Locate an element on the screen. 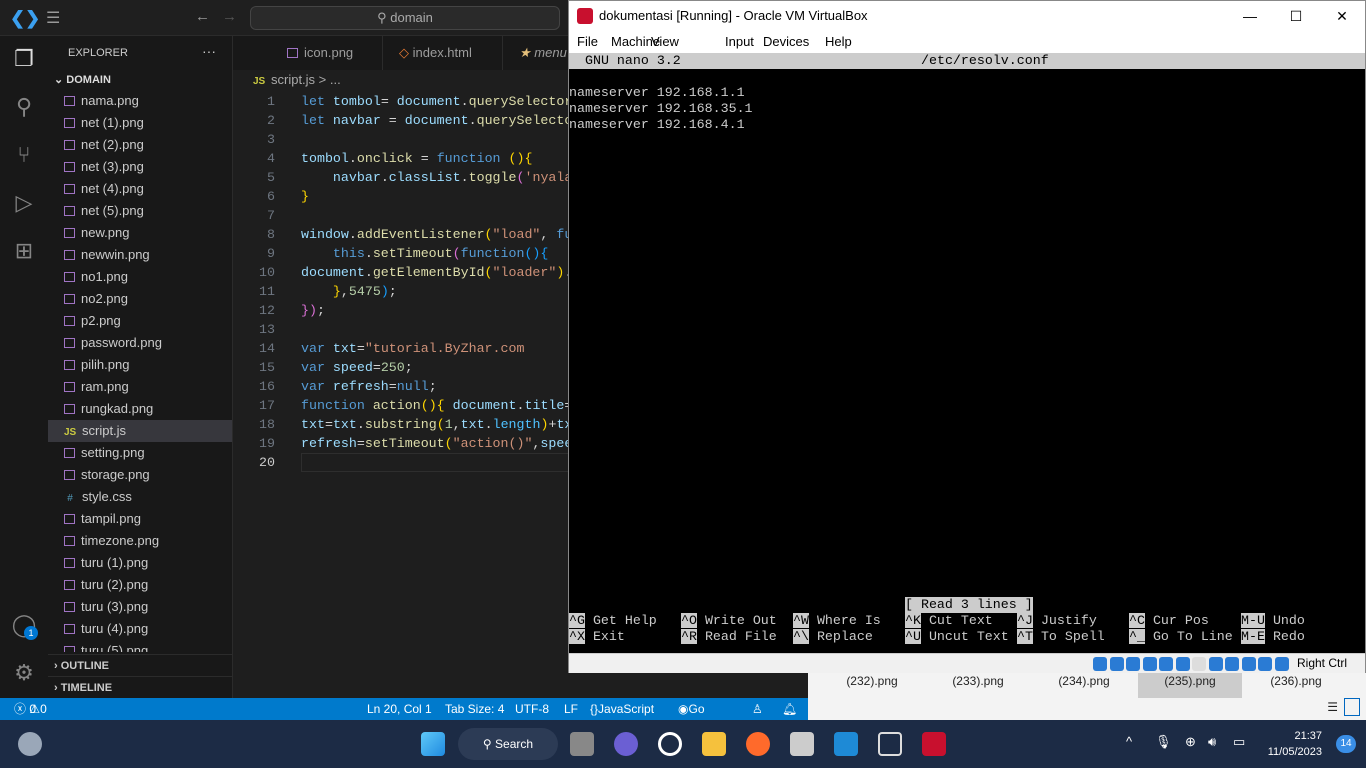 This screenshot has width=1366, height=768. firefox-icon is located at coordinates (758, 744).